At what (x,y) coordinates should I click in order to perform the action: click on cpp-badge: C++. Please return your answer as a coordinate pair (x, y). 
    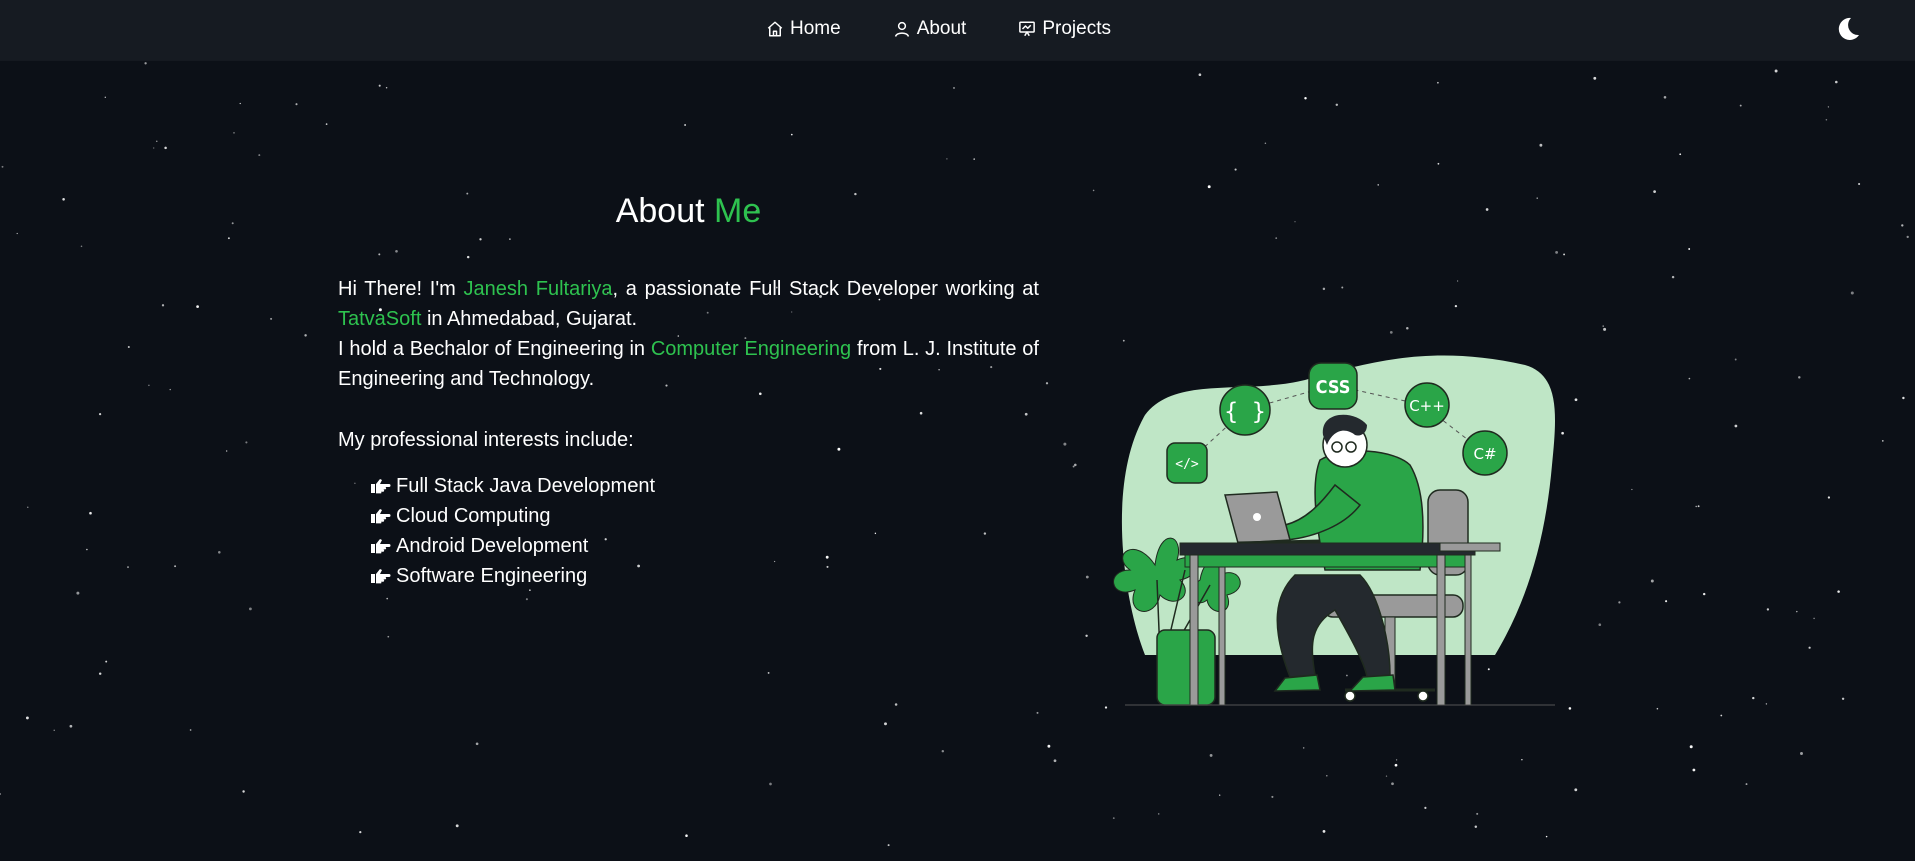
    Looking at the image, I should click on (1427, 405).